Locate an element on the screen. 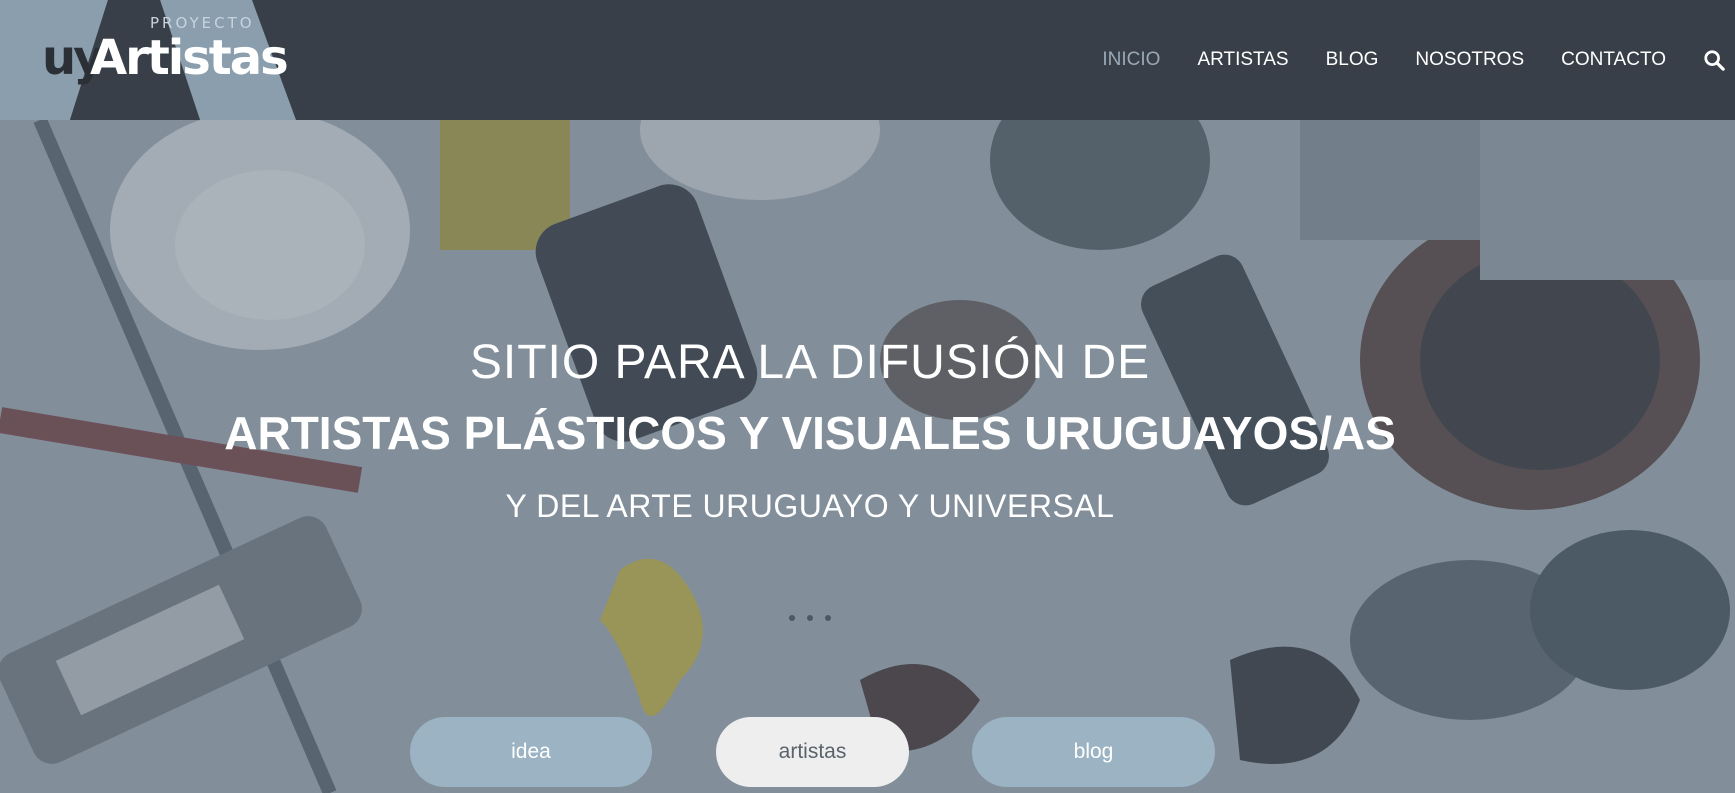  nav-nosotros: NOSOTROS is located at coordinates (1469, 60).